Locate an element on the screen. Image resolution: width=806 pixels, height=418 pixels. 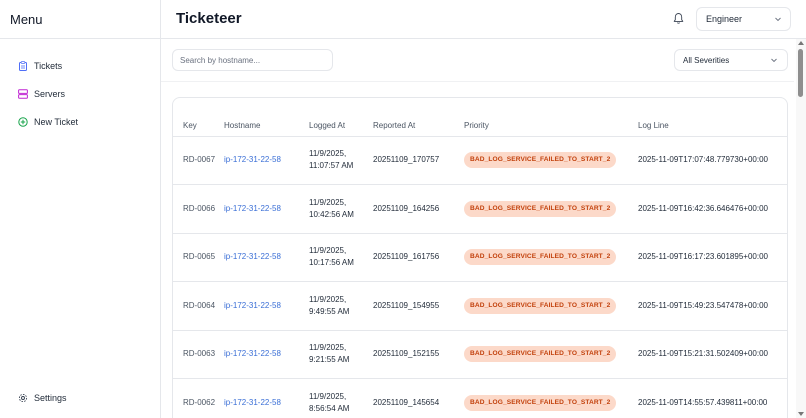
top-header: Ticketeer Engineer is located at coordinates (483, 19).